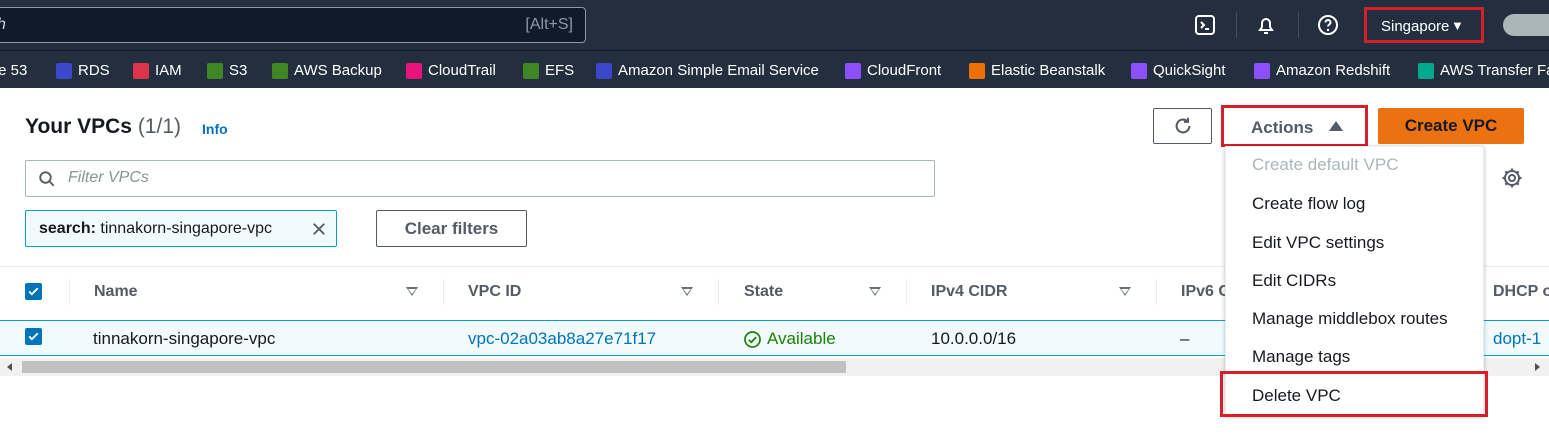 The width and height of the screenshot is (1549, 443). I want to click on refresh-icon, so click(1182, 125).